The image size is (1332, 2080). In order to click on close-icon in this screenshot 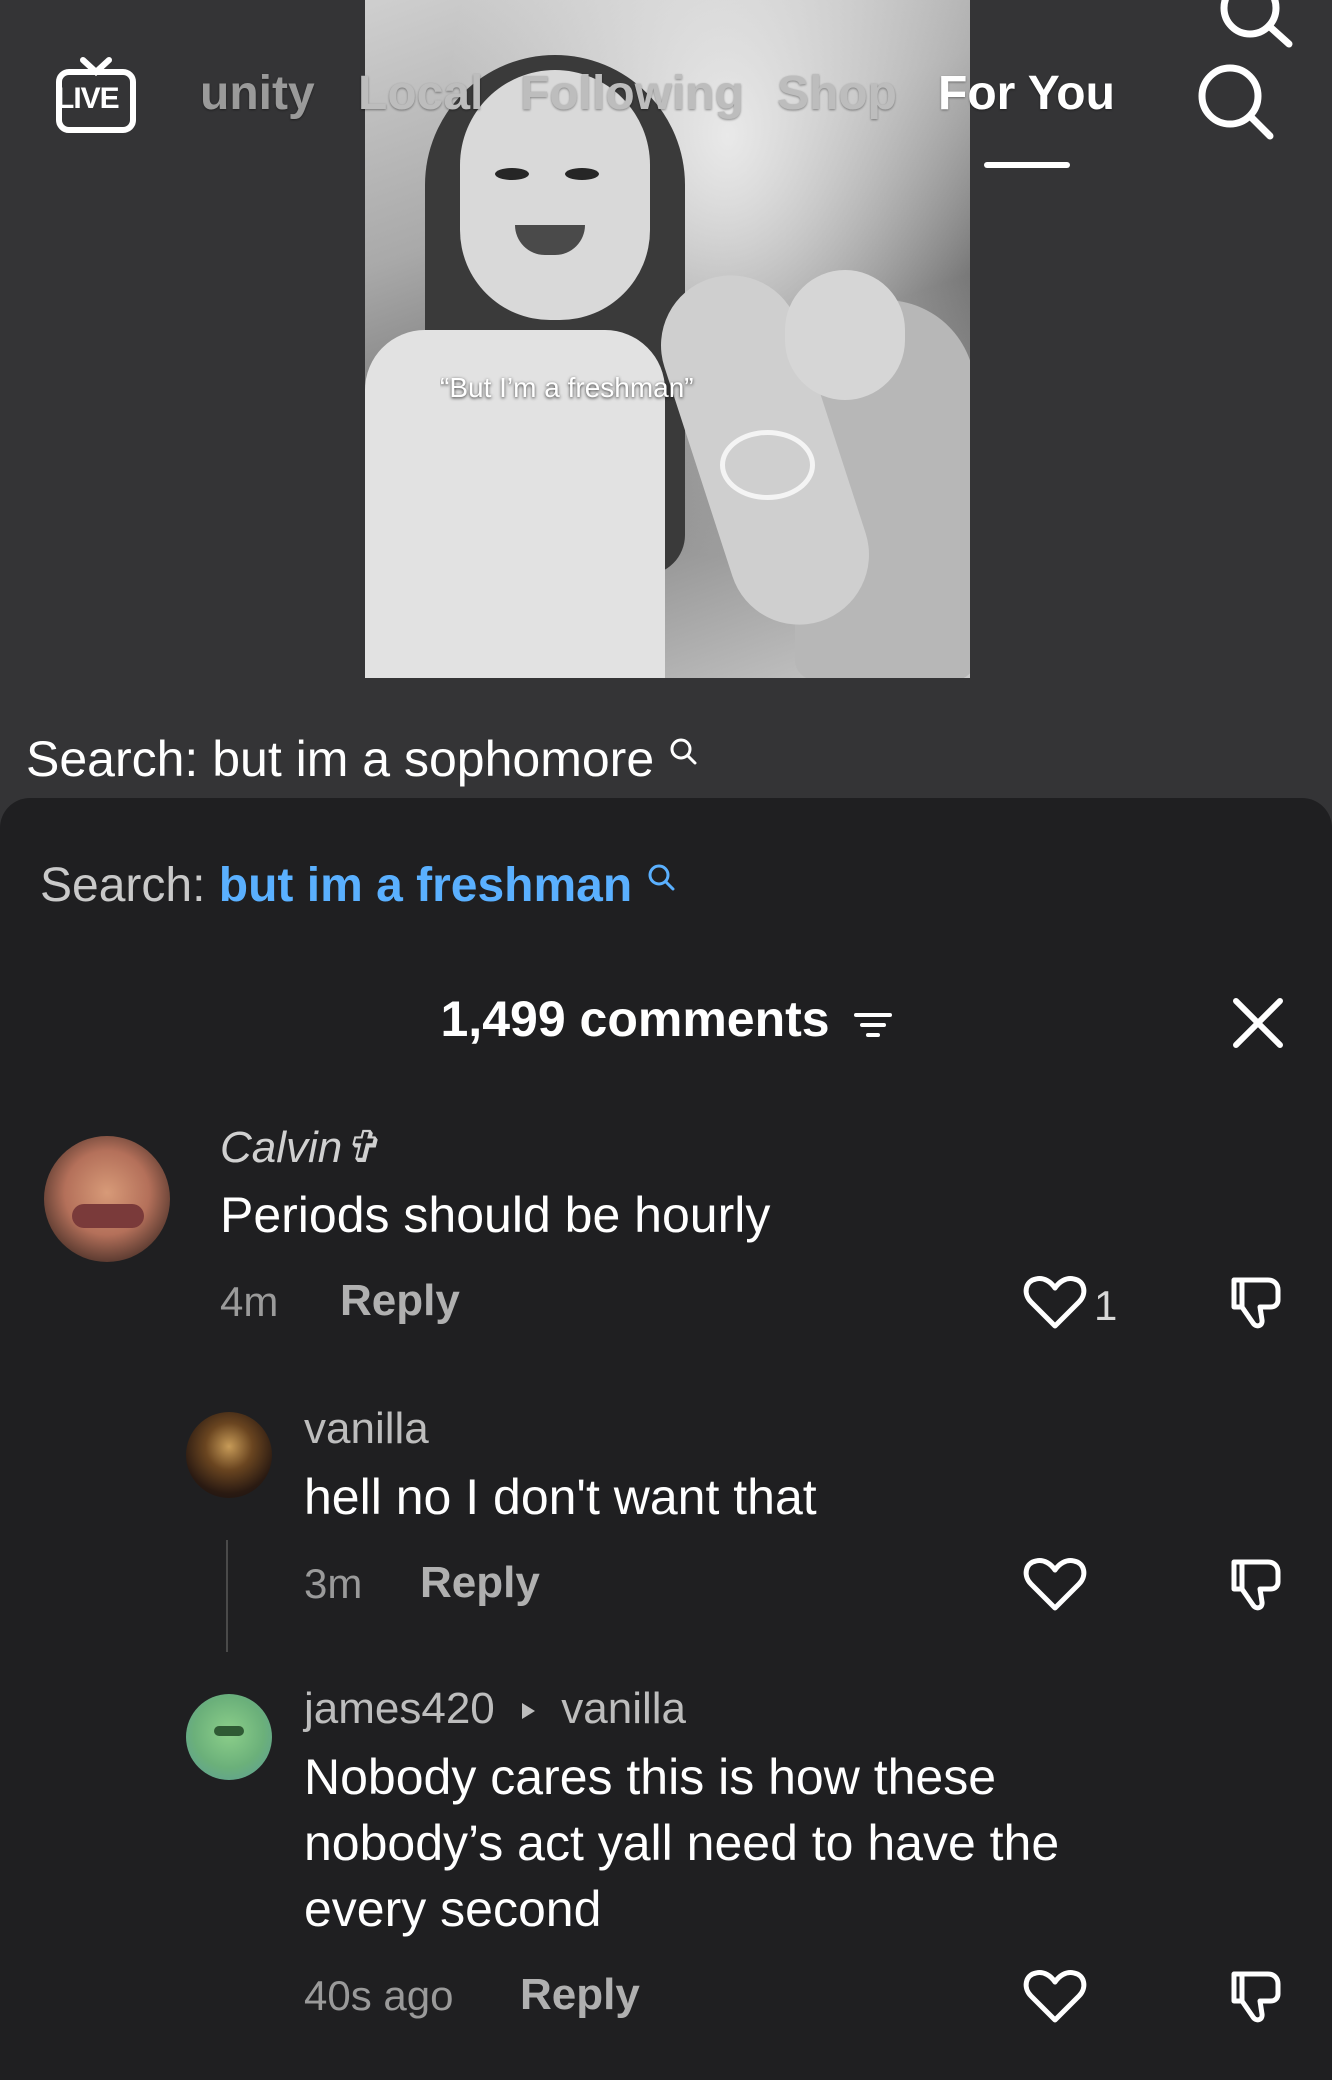, I will do `click(1258, 1023)`.